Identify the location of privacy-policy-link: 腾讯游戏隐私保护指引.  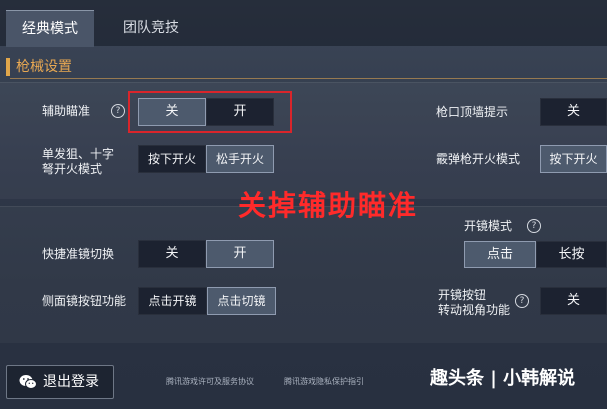
(324, 382).